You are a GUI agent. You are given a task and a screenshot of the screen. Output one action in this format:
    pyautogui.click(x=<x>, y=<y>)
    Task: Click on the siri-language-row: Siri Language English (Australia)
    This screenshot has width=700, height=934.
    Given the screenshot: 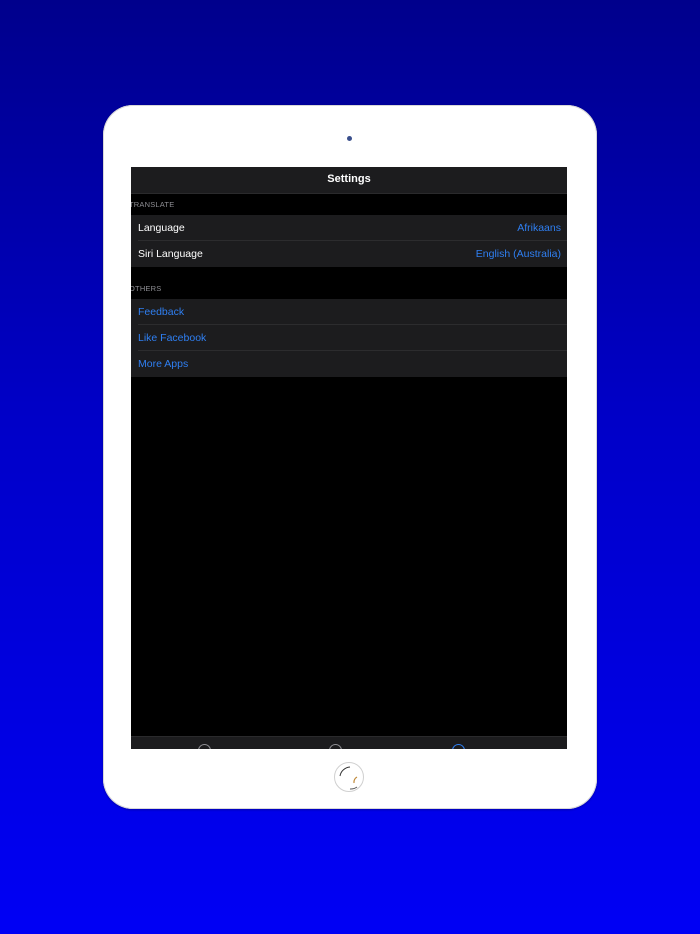 What is the action you would take?
    pyautogui.click(x=349, y=254)
    